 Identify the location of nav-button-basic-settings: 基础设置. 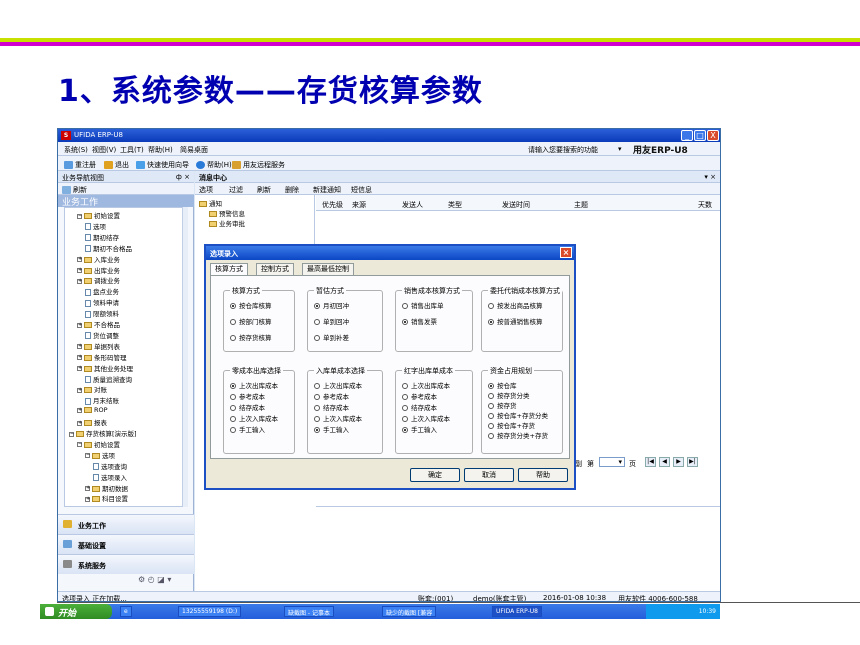
(126, 544).